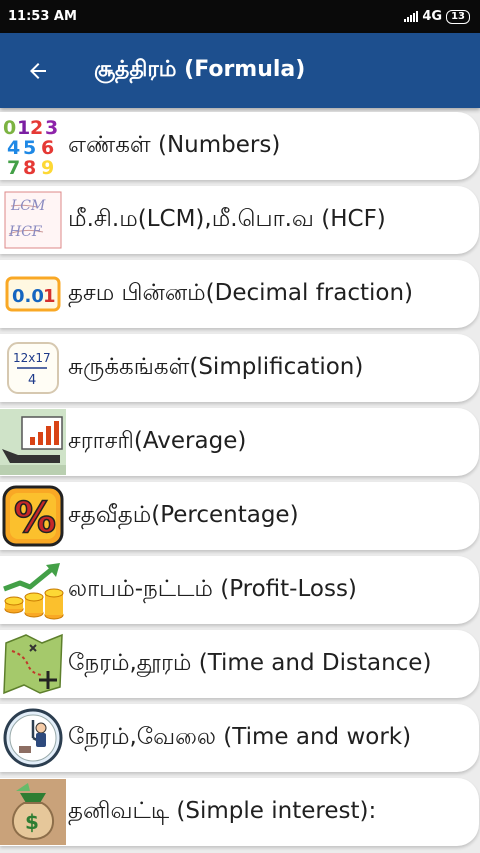 Image resolution: width=480 pixels, height=853 pixels. I want to click on simplification-icon: 12x17 4, so click(33, 368).